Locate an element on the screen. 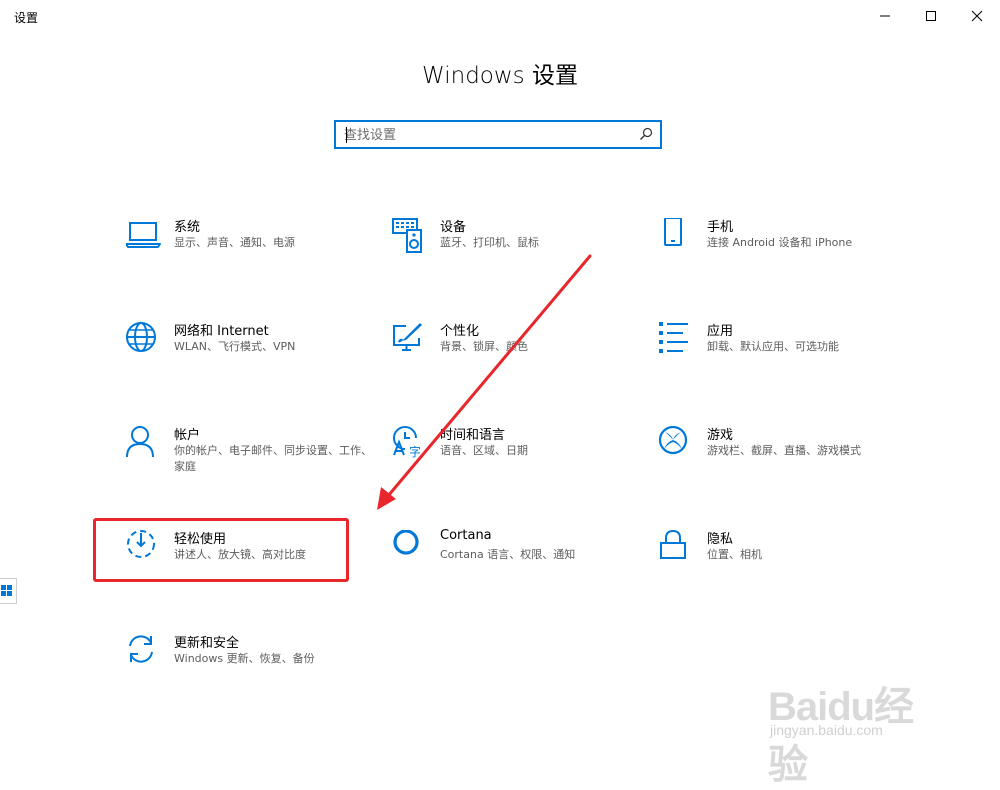 The width and height of the screenshot is (1000, 790). tile-desc: 卸载、默认应用、可选功能 is located at coordinates (773, 346).